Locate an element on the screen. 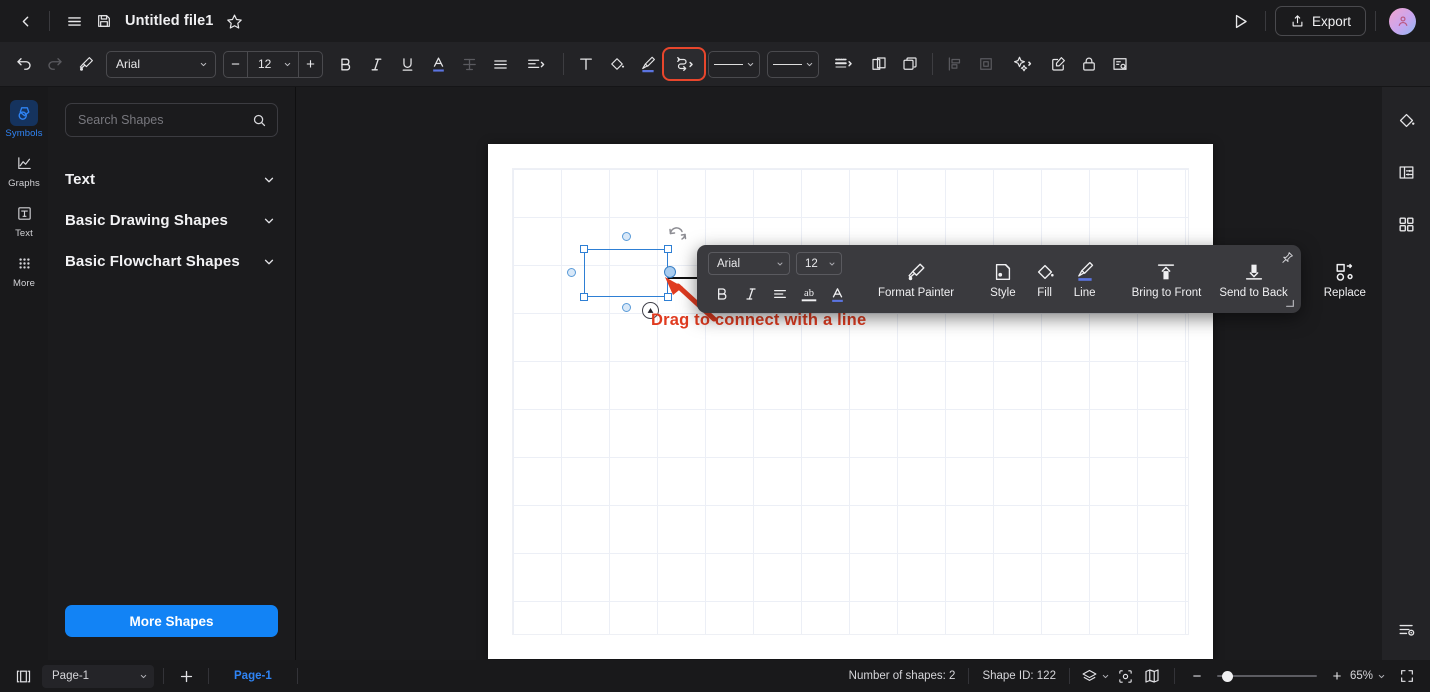 Image resolution: width=1430 pixels, height=692 pixels. rotate-handle-icon is located at coordinates (678, 234).